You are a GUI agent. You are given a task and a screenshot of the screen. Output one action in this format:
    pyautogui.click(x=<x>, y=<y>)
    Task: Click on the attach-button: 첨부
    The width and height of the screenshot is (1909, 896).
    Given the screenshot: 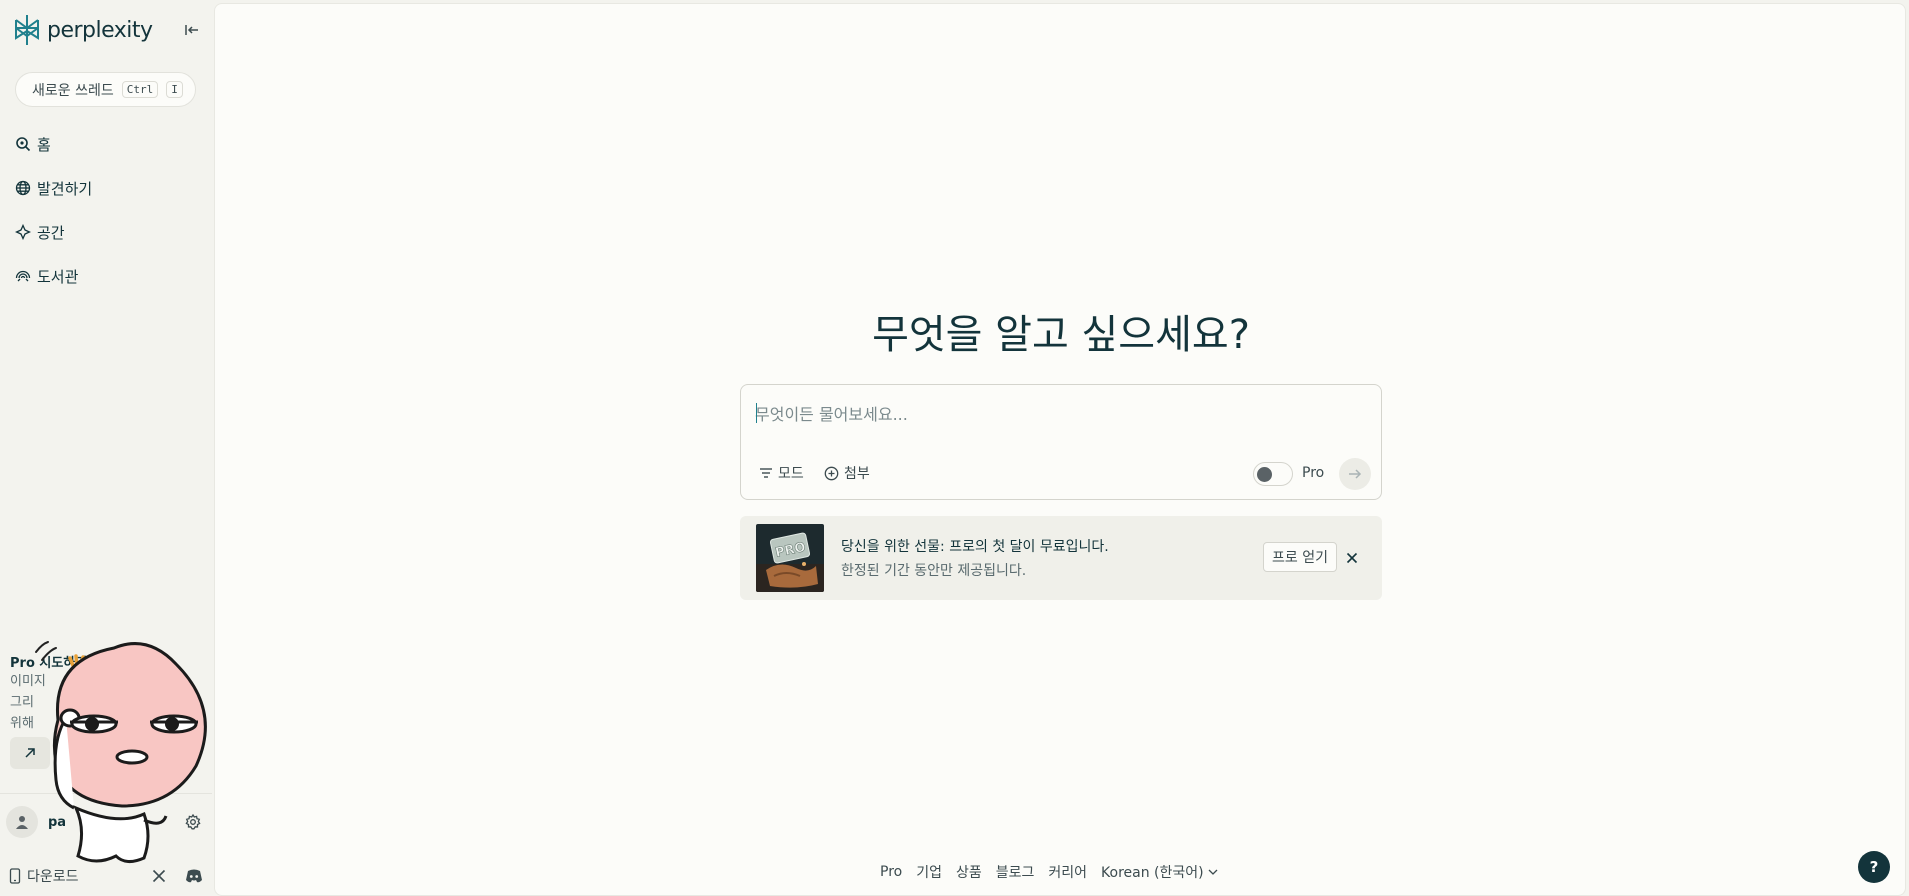 What is the action you would take?
    pyautogui.click(x=847, y=473)
    